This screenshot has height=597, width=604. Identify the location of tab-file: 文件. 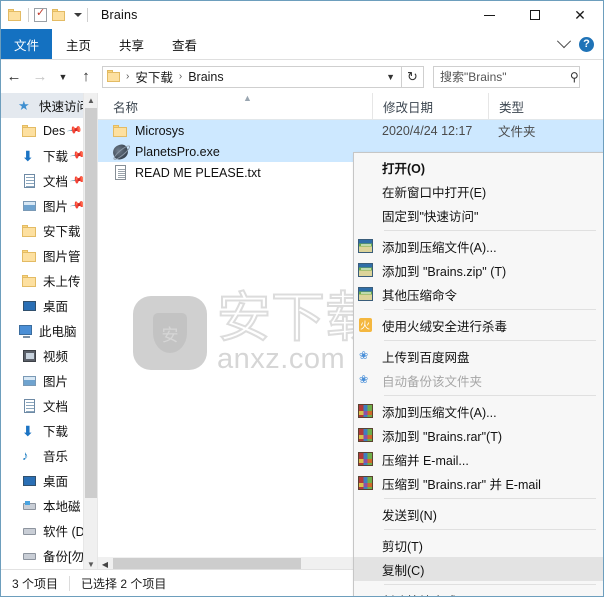
(27, 44).